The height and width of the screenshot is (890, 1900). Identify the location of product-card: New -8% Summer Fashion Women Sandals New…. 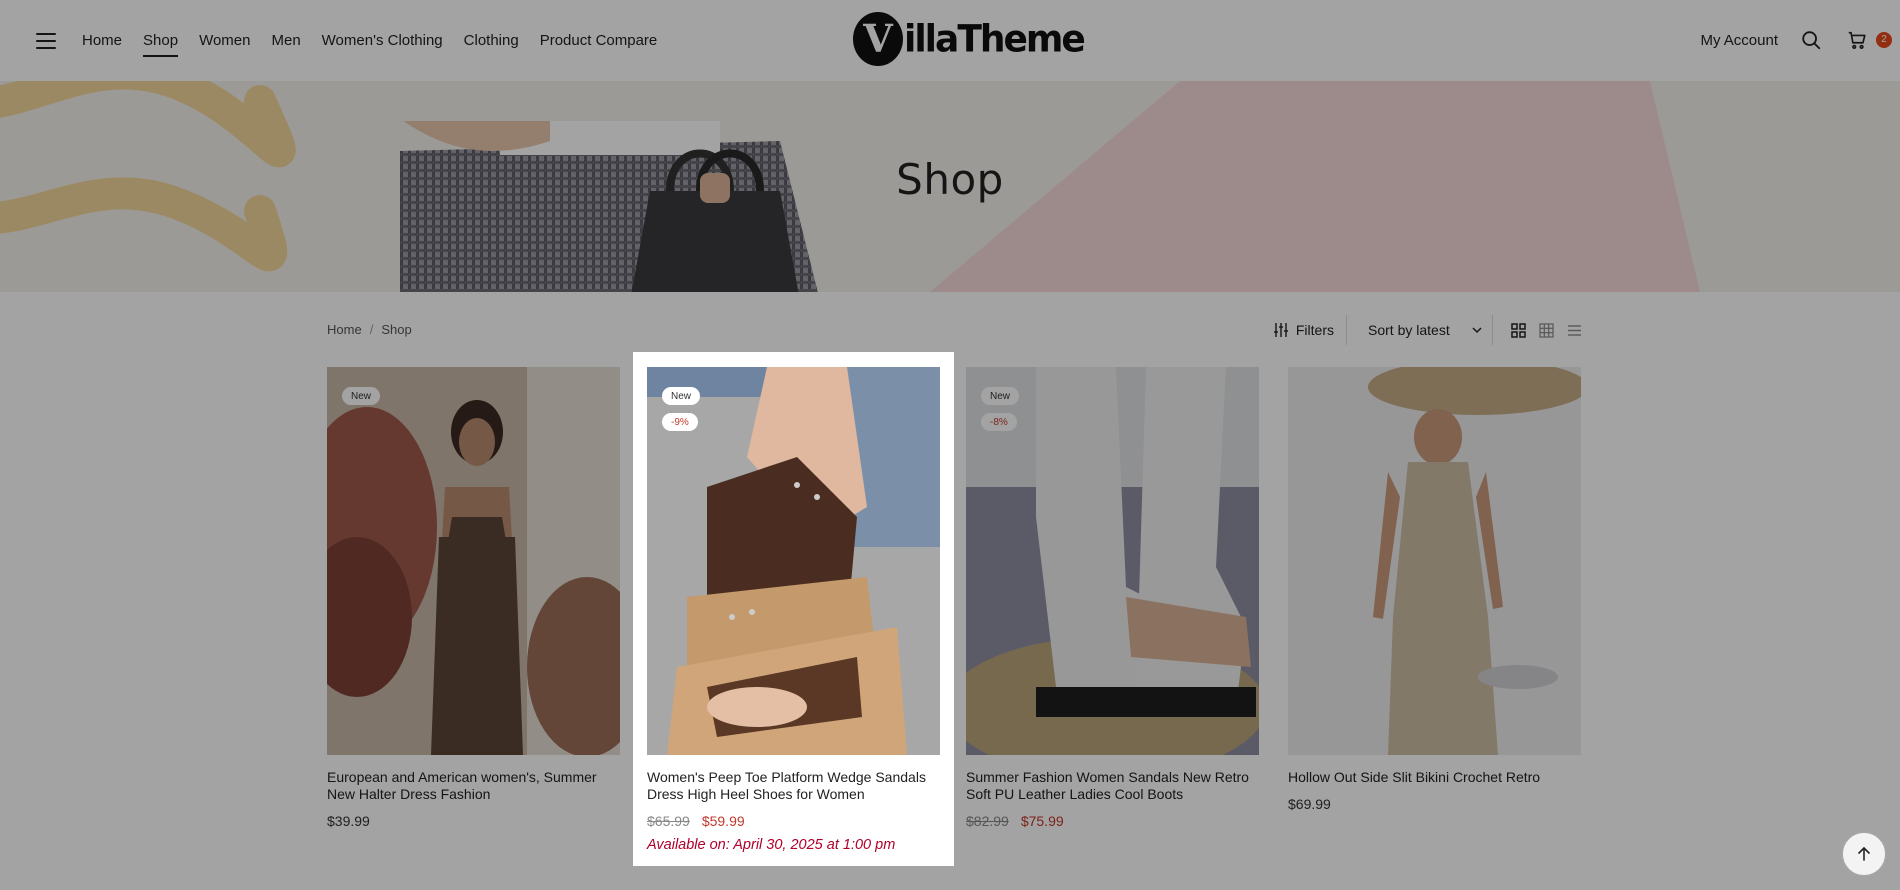
(1112, 598).